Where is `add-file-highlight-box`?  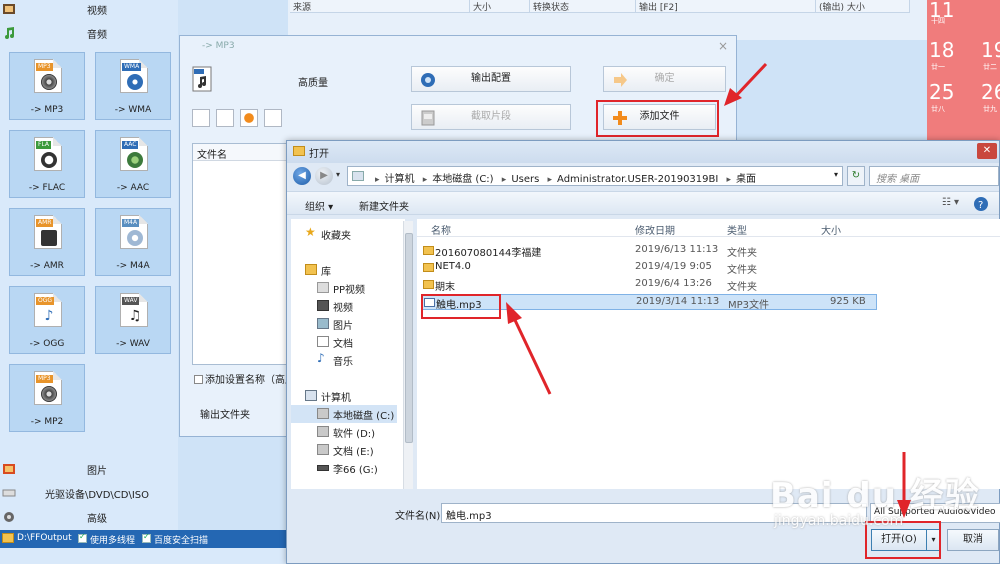 add-file-highlight-box is located at coordinates (657, 118).